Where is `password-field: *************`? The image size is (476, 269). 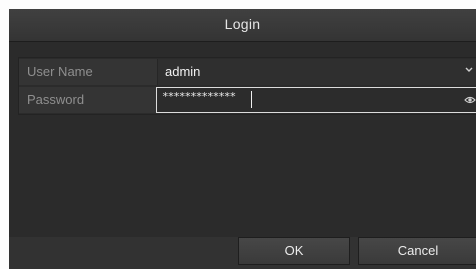
password-field: ************* is located at coordinates (316, 100).